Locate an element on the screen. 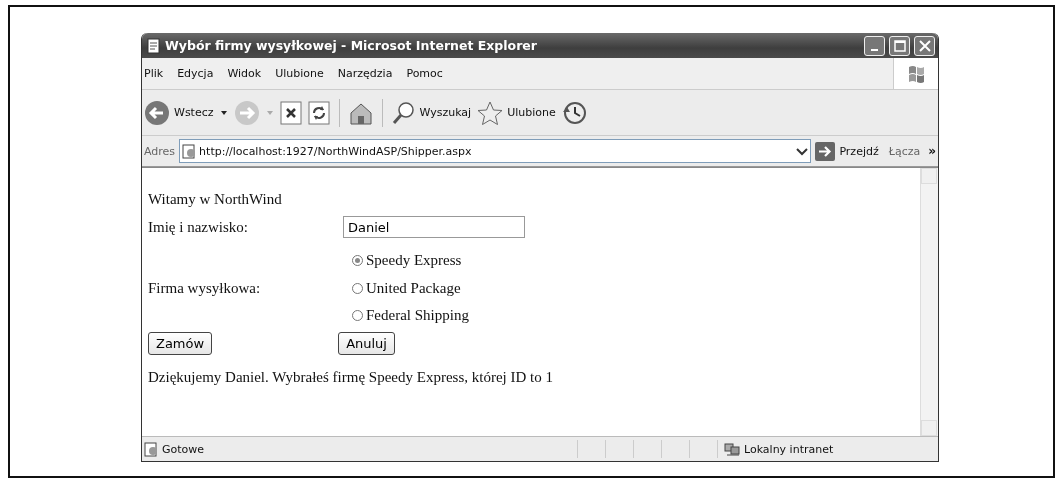 This screenshot has height=484, width=1063. name-label: Imię i nazwisko: is located at coordinates (198, 227).